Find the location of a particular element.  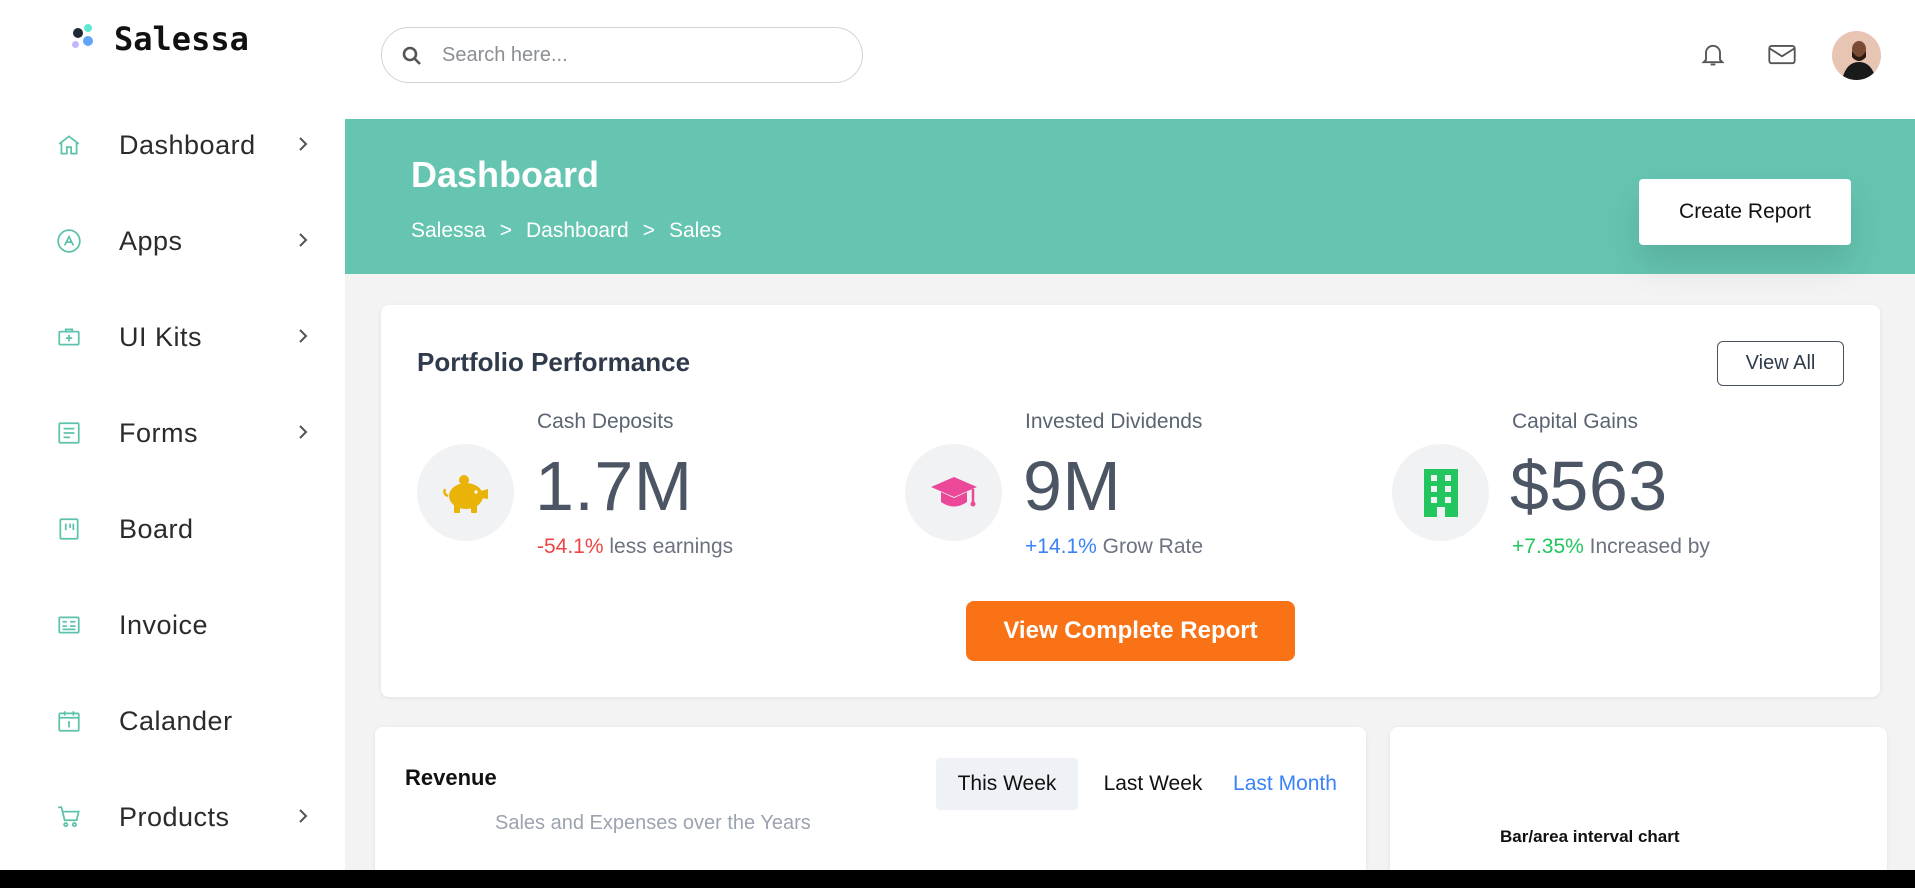

interval-chart-card: Bar/area interval chart is located at coordinates (1638, 798).